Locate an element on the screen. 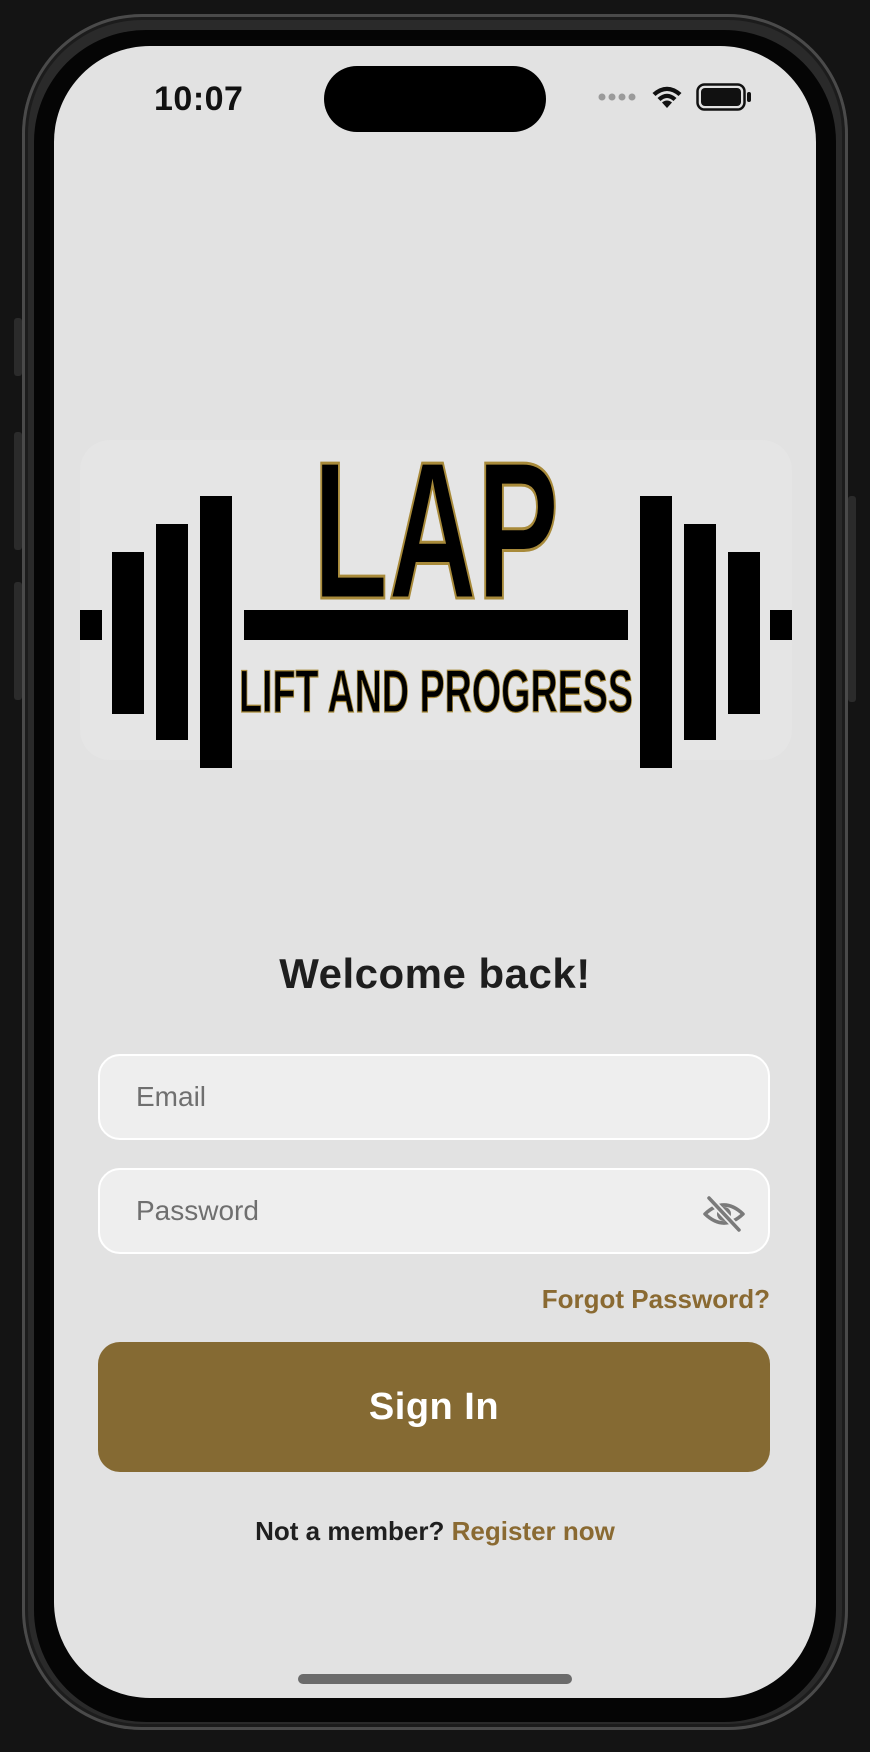  wifi-icon is located at coordinates (667, 97).